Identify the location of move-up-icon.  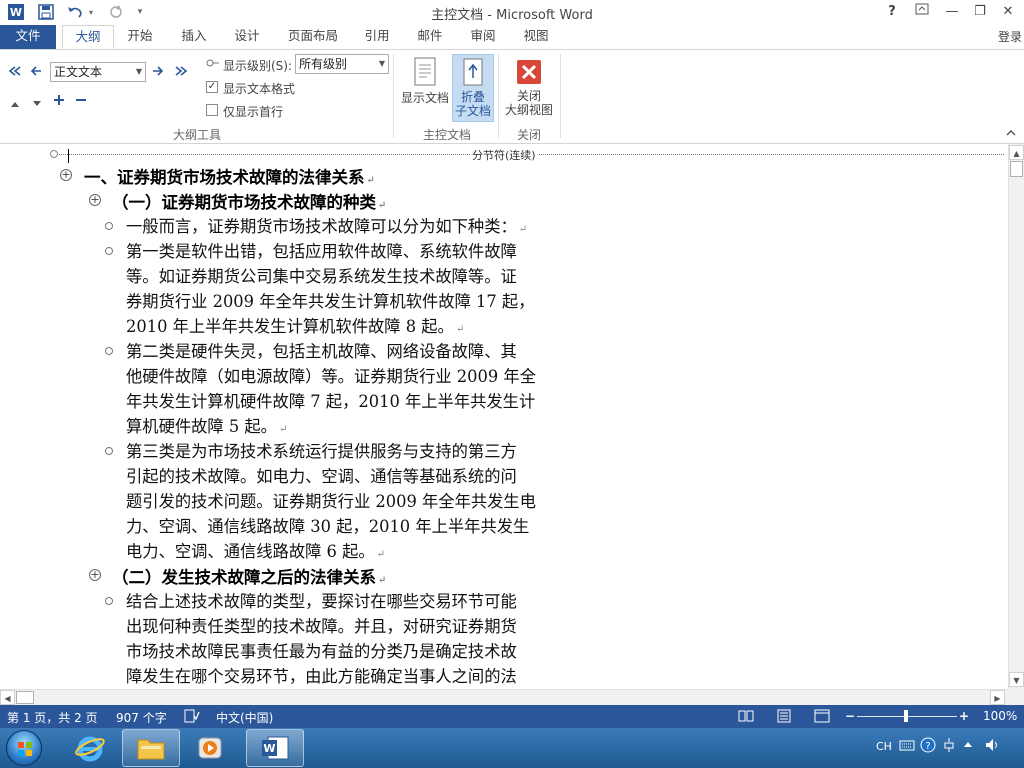
(15, 104).